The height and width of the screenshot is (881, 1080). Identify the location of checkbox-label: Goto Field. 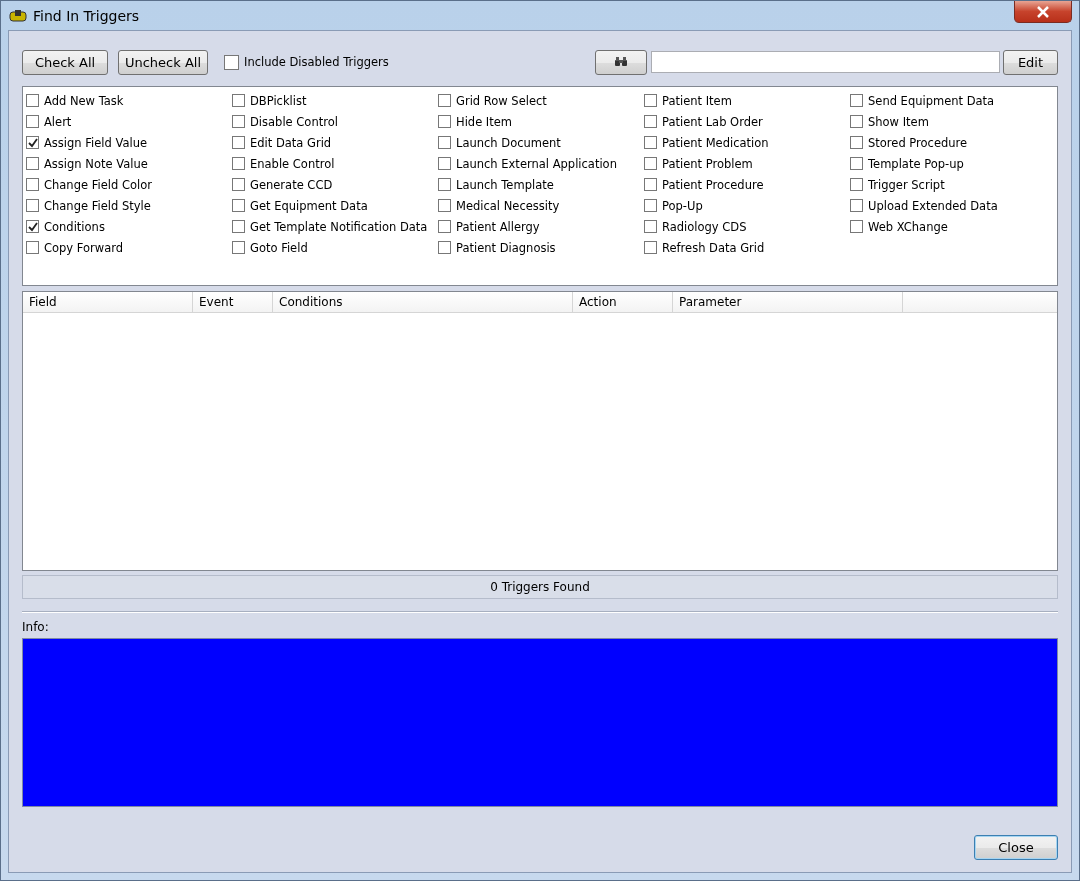
(279, 247).